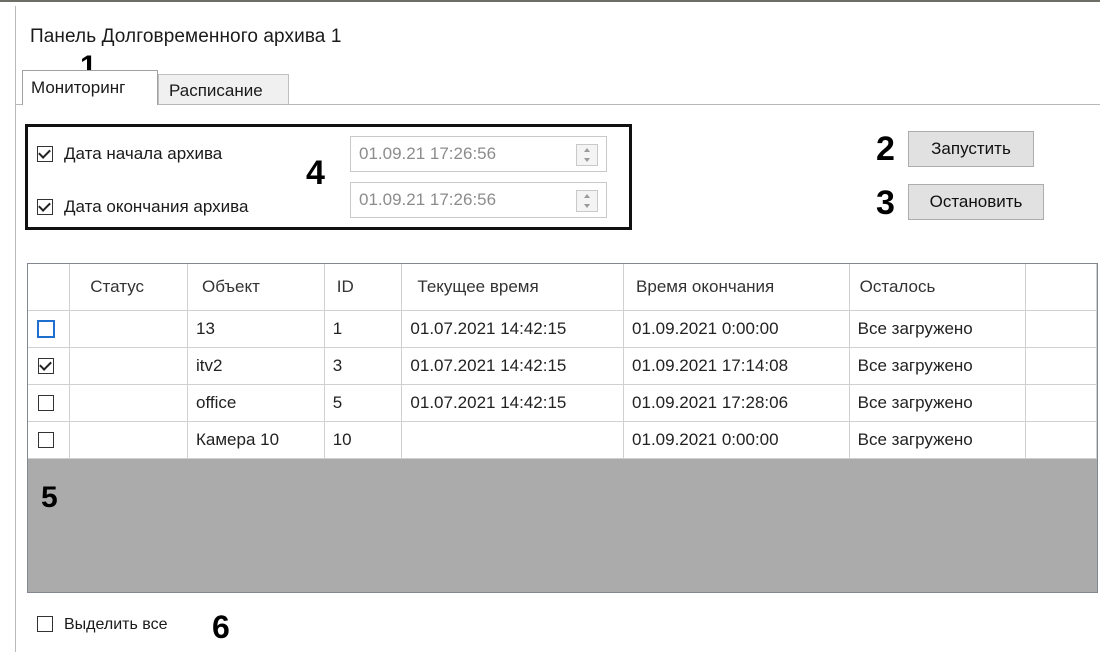 The width and height of the screenshot is (1100, 652). What do you see at coordinates (45, 154) in the screenshot?
I see `archive-start-checkbox` at bounding box center [45, 154].